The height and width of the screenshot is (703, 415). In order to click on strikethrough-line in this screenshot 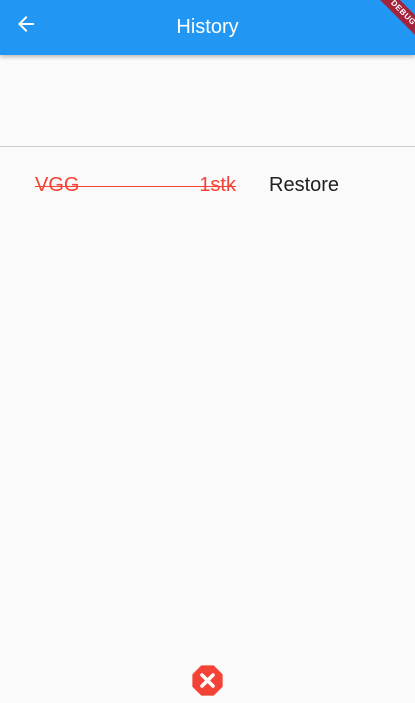, I will do `click(135, 186)`.